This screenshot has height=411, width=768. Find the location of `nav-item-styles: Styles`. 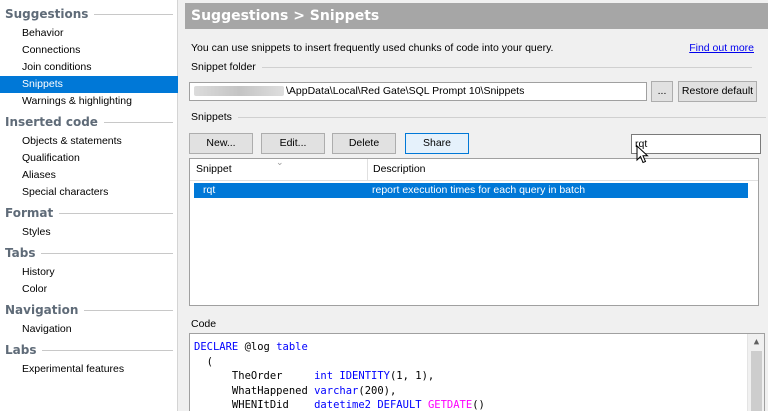

nav-item-styles: Styles is located at coordinates (89, 232).